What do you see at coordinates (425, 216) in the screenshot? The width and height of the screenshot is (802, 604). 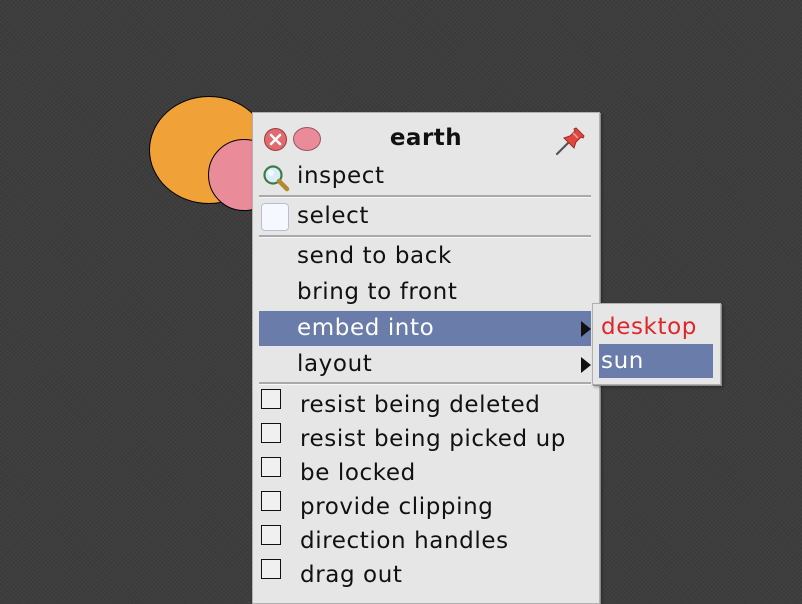 I see `menu-item-select: select` at bounding box center [425, 216].